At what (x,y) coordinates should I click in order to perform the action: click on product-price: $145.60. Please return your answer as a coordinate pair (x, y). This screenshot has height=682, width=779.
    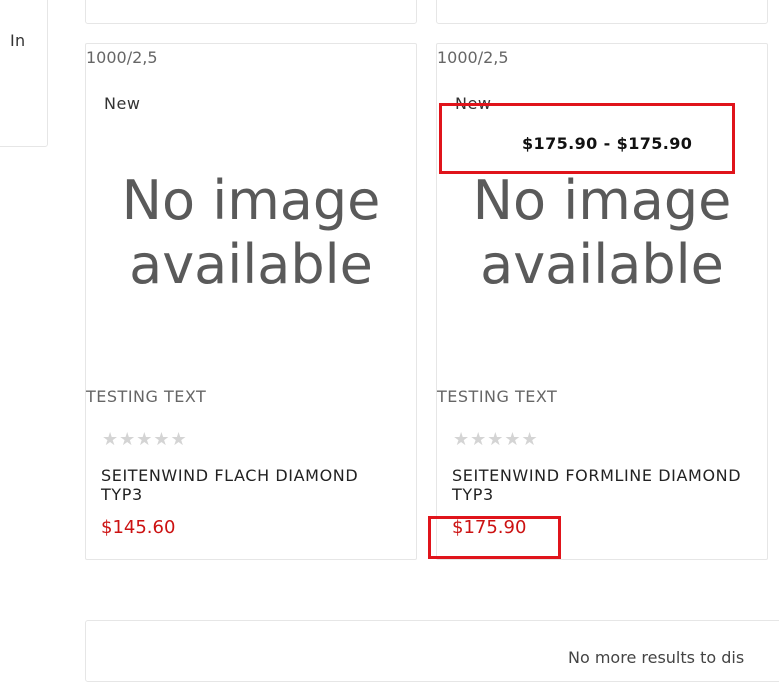
    Looking at the image, I should click on (138, 527).